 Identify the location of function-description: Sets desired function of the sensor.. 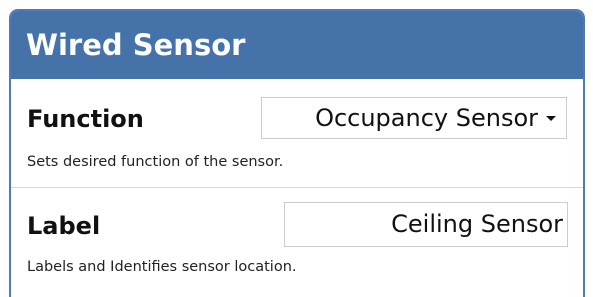
(155, 162).